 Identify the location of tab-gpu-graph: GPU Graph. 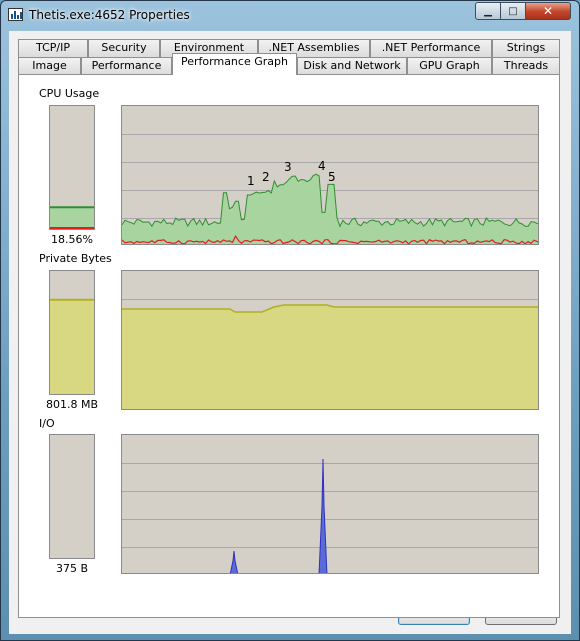
(449, 66).